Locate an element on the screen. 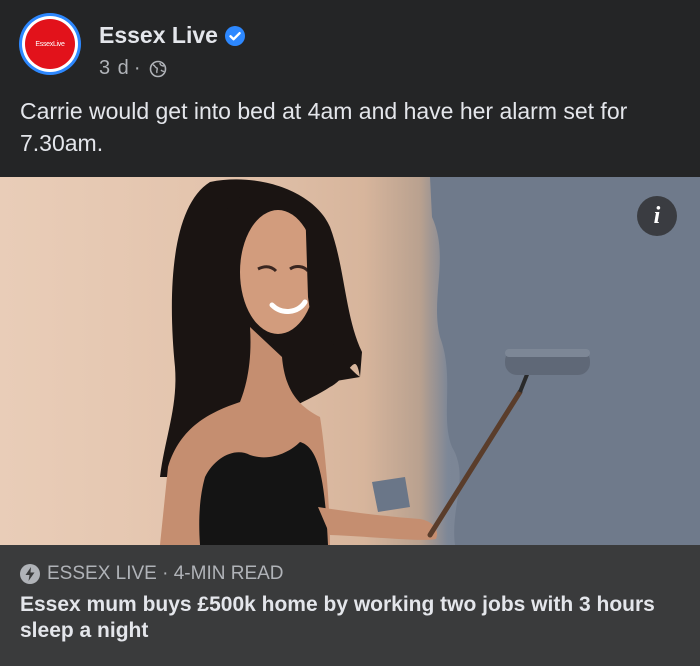 The image size is (700, 666). avatar: EssexLive is located at coordinates (50, 44).